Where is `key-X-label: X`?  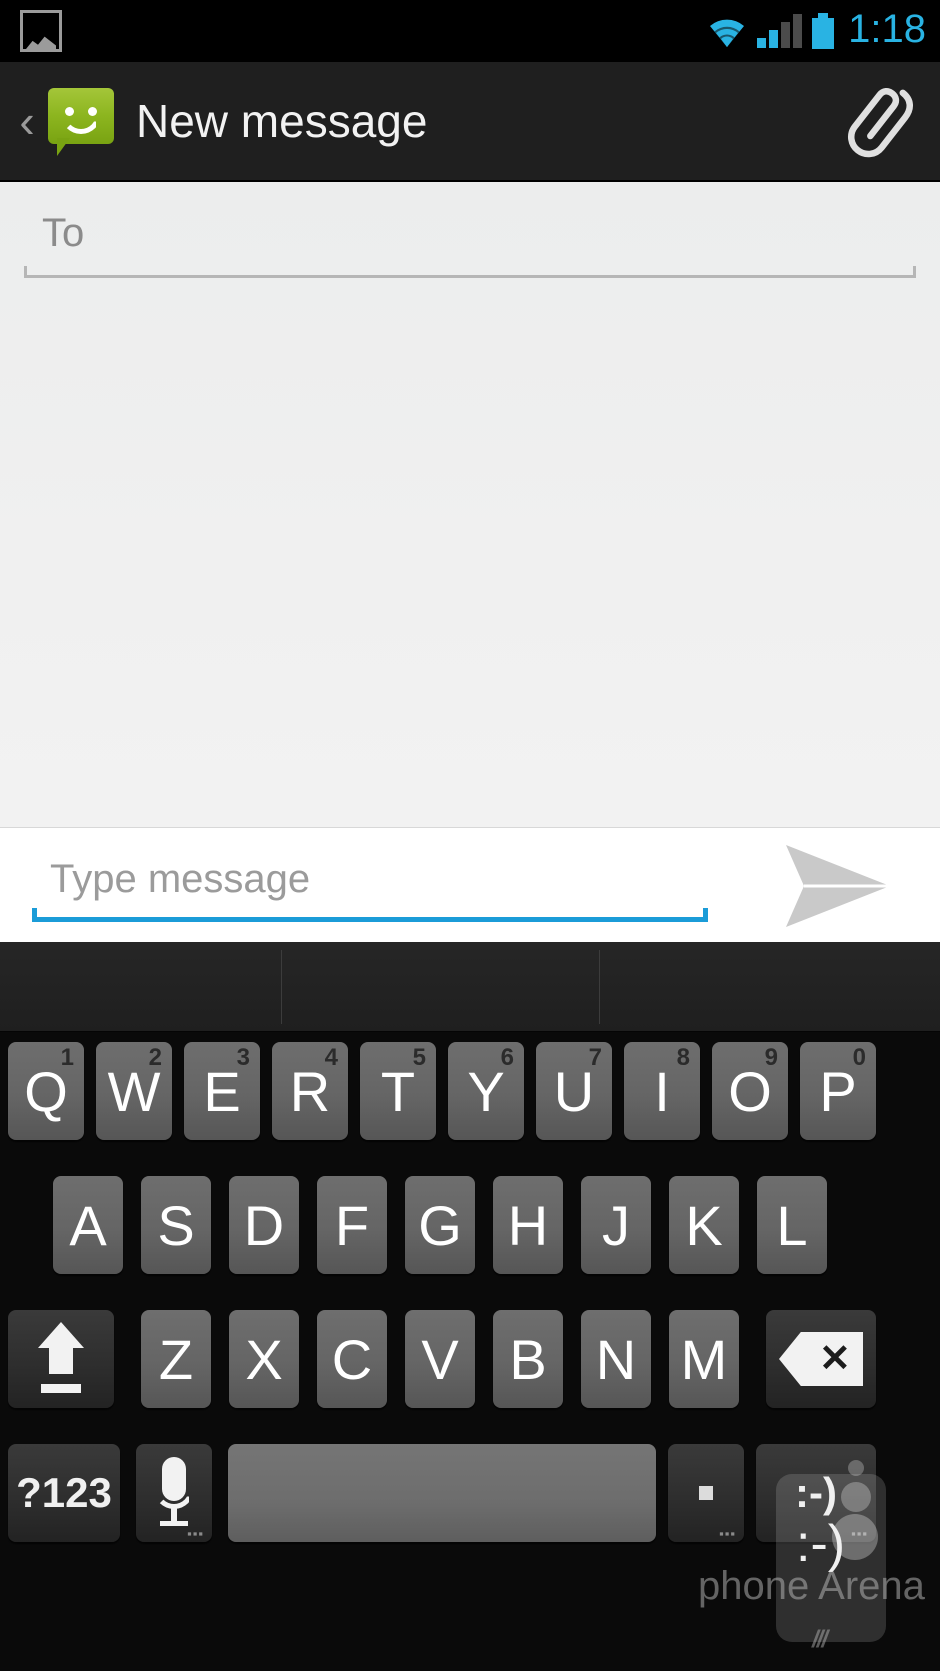
key-X-label: X is located at coordinates (264, 1359).